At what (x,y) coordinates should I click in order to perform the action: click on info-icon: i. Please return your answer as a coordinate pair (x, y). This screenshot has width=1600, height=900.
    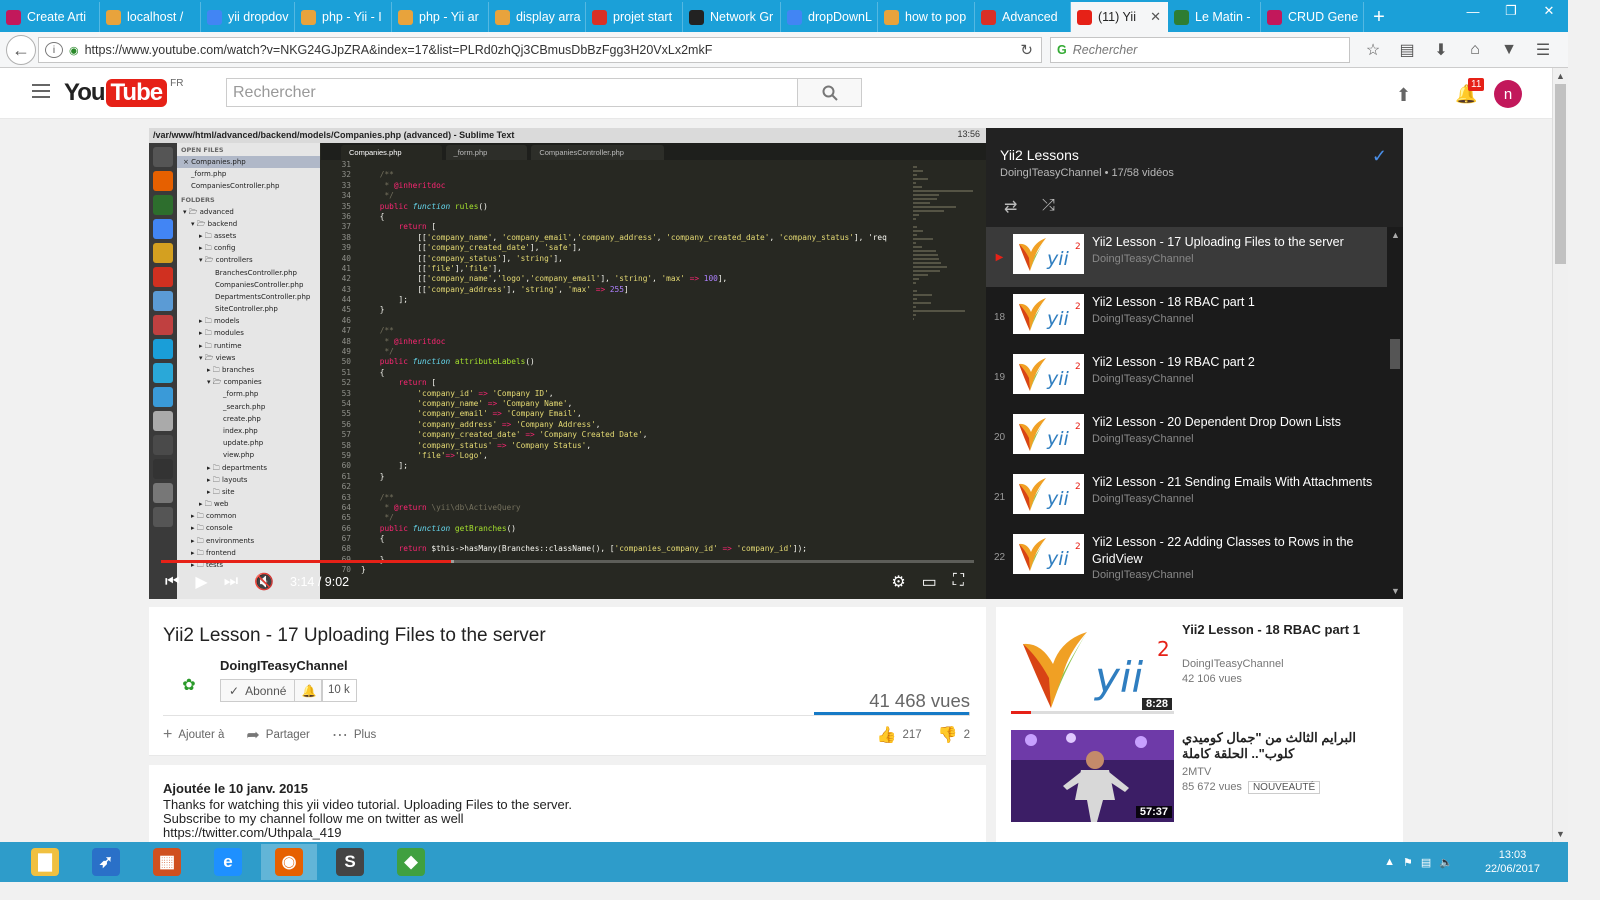
    Looking at the image, I should click on (54, 50).